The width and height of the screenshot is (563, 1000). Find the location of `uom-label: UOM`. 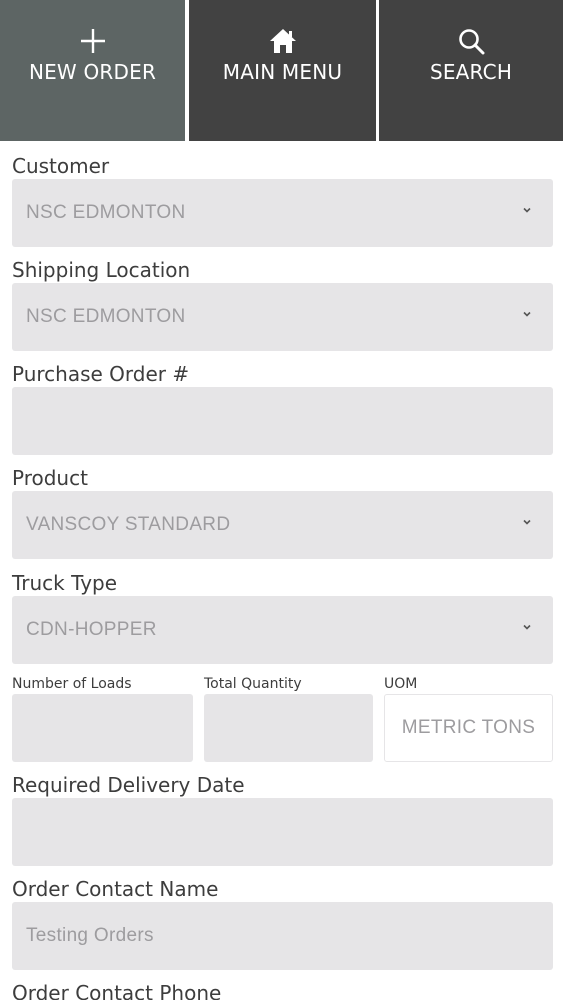

uom-label: UOM is located at coordinates (401, 684).